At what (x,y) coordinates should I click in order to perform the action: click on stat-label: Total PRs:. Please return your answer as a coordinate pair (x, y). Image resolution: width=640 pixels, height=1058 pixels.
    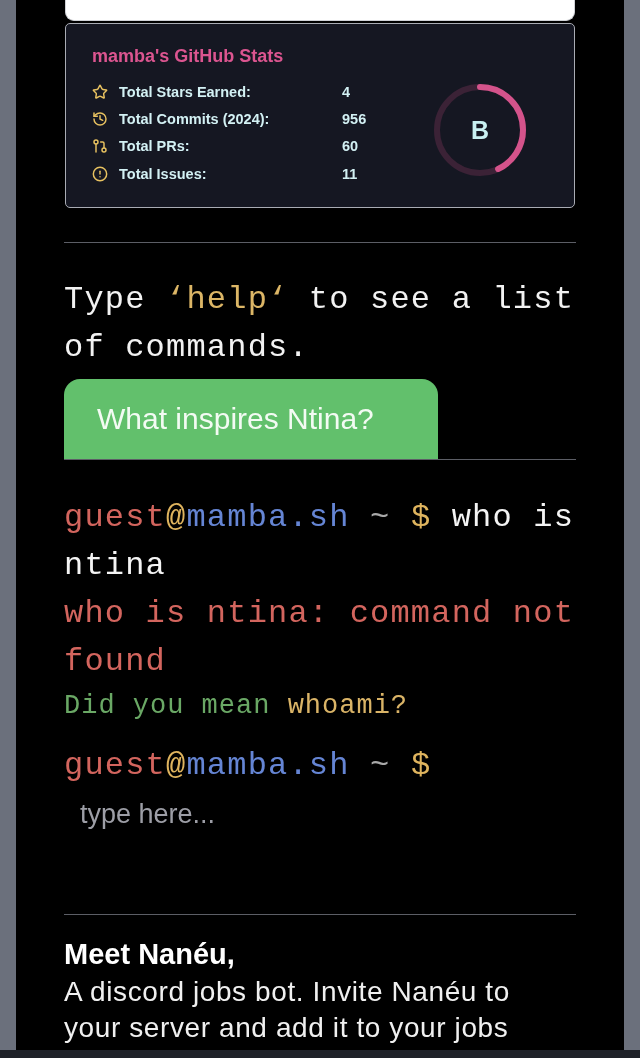
    Looking at the image, I should click on (154, 146).